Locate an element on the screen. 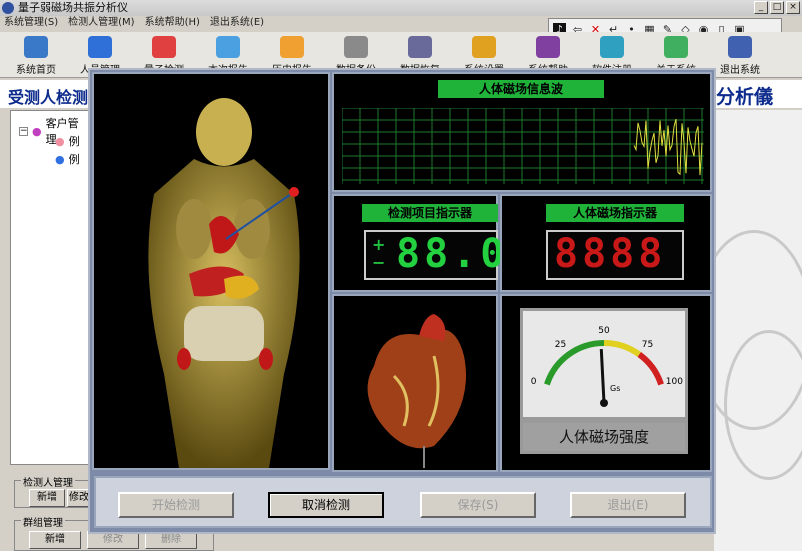 This screenshot has height=551, width=802. register-icon is located at coordinates (612, 47).